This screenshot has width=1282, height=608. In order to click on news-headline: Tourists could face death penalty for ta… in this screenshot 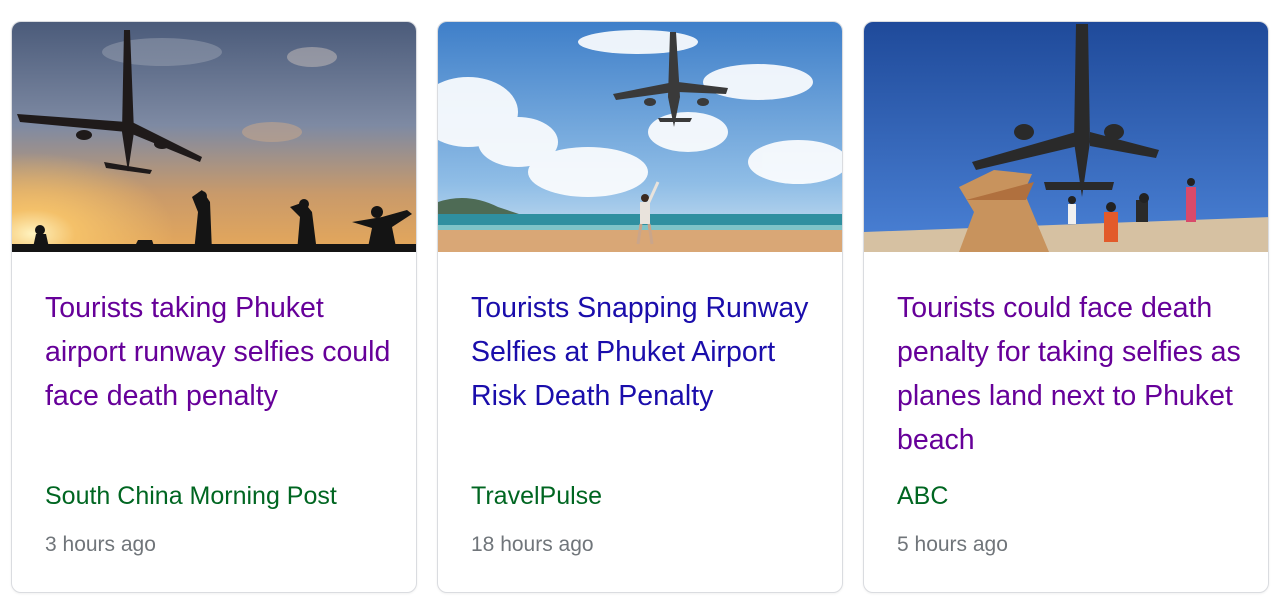, I will do `click(1073, 374)`.